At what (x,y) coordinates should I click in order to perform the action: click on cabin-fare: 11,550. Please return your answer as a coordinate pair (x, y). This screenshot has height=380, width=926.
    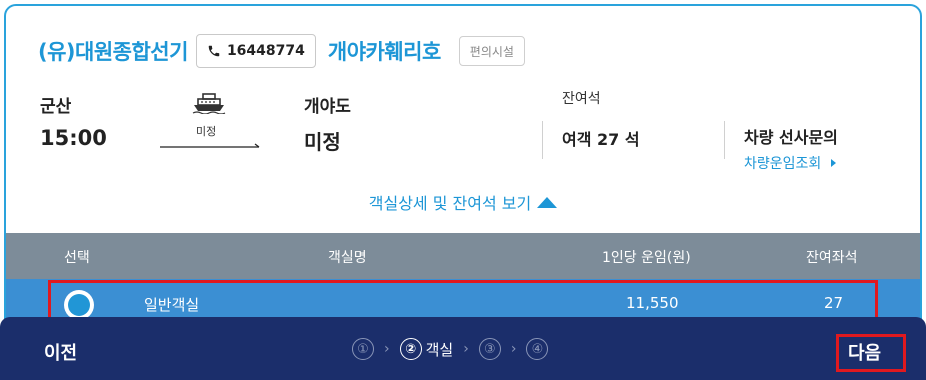
    Looking at the image, I should click on (652, 303).